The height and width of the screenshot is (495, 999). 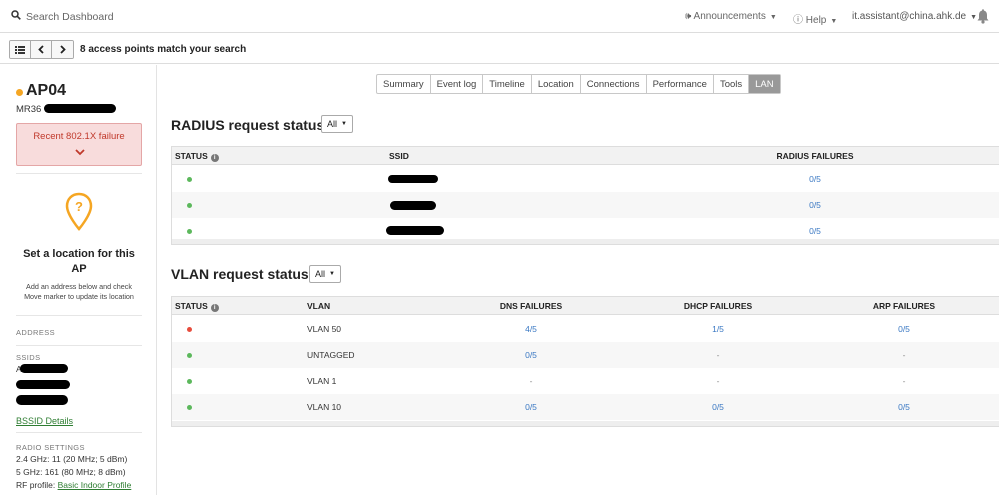 I want to click on list-nav-buttons, so click(x=41, y=49).